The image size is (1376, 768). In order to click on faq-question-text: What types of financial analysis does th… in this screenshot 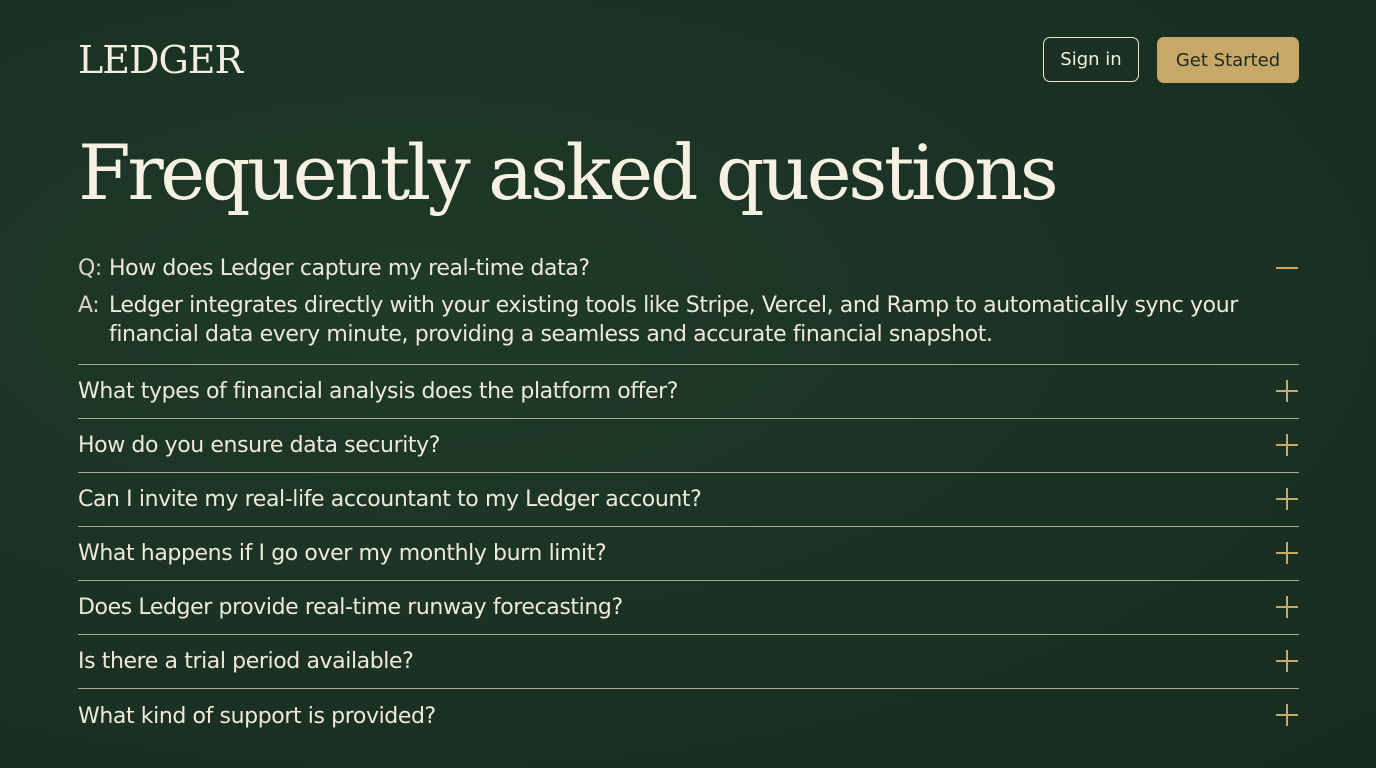, I will do `click(378, 391)`.